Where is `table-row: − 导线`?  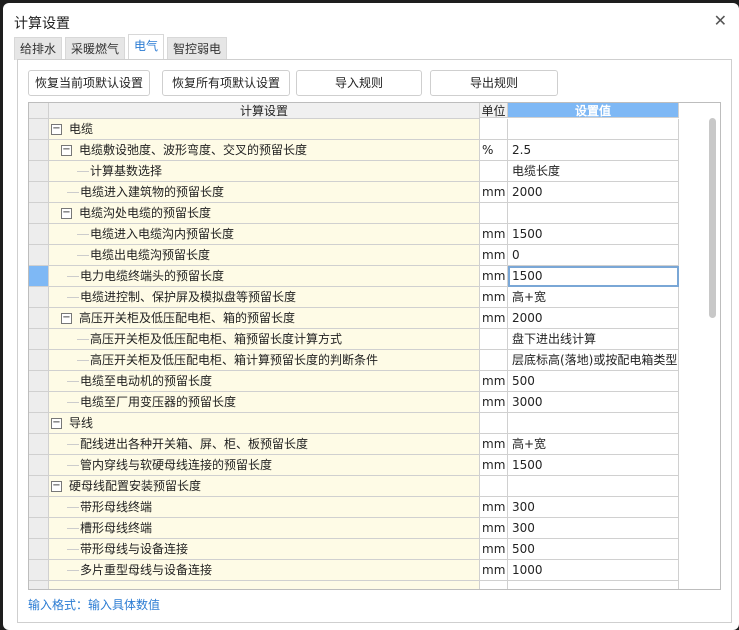 table-row: − 导线 is located at coordinates (354, 423).